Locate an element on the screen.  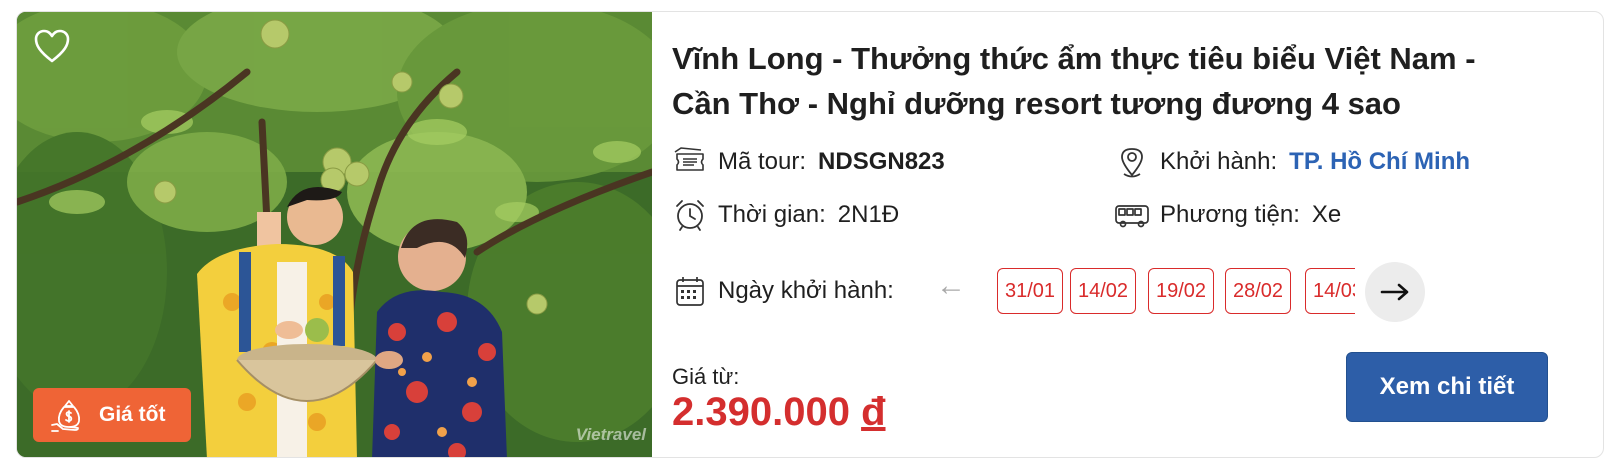
transport-label: Phương tiện: is located at coordinates (1230, 214).